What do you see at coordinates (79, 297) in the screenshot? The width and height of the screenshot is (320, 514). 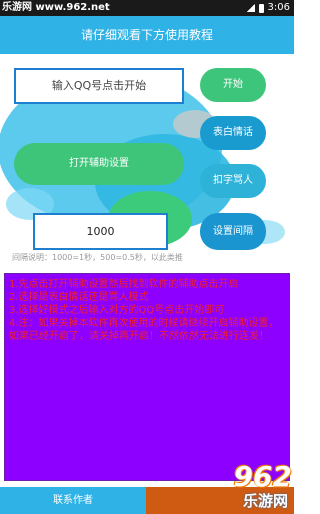 I see `instruction-step-2: 2.选择是表白情话还是骂人模式` at bounding box center [79, 297].